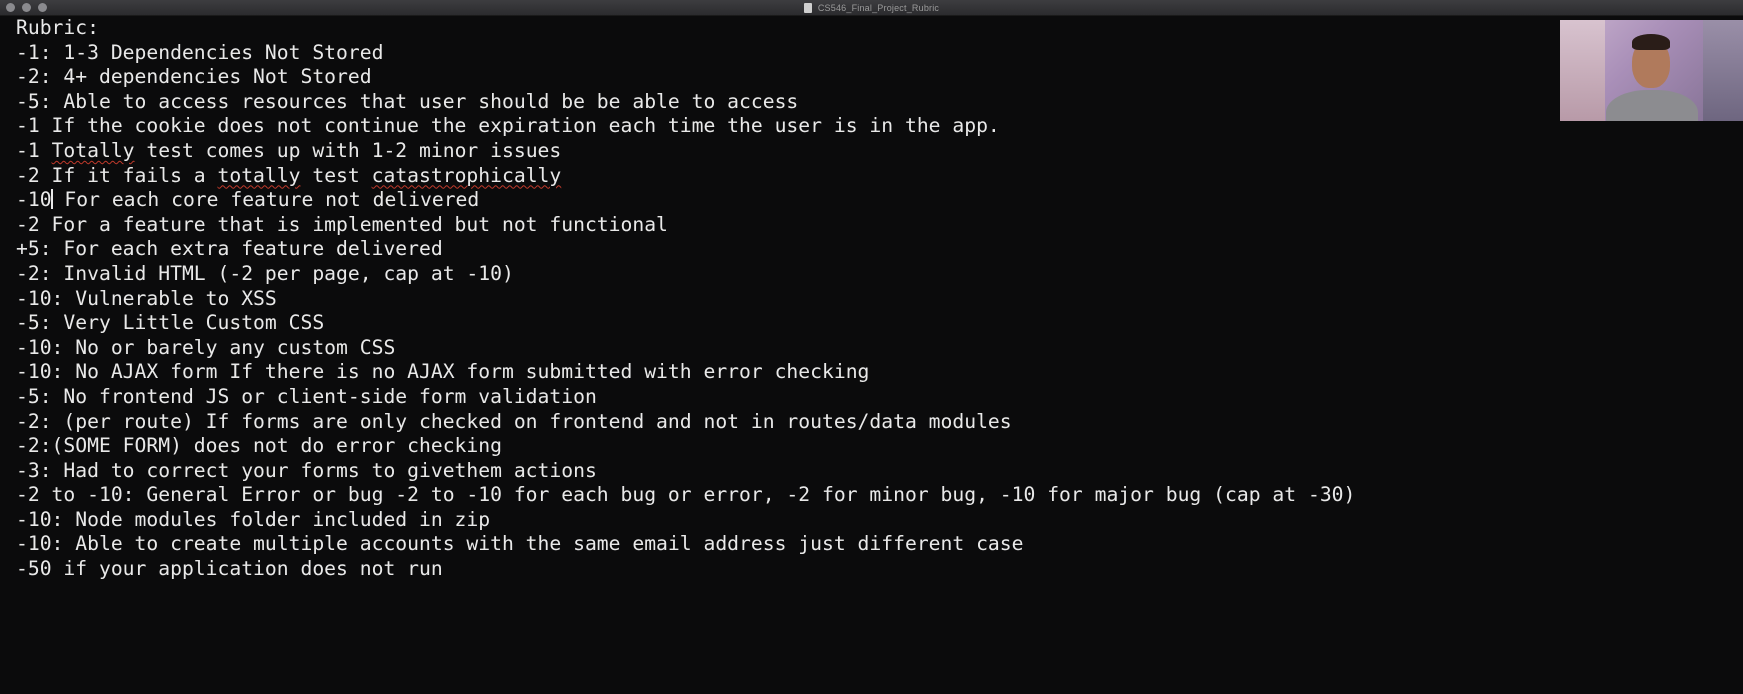 This screenshot has height=694, width=1743. I want to click on line-text: -5: Very Little Custom CSS, so click(170, 323).